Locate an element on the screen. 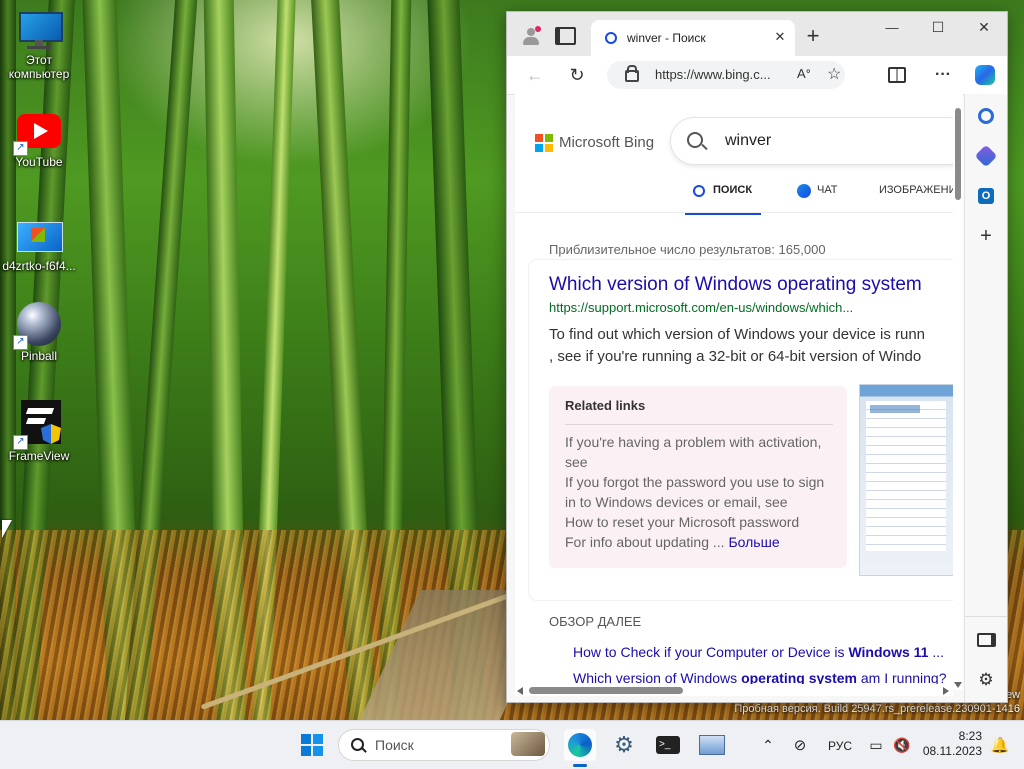 The height and width of the screenshot is (769, 1024). clock: 8:23 08.11.2023 is located at coordinates (950, 744).